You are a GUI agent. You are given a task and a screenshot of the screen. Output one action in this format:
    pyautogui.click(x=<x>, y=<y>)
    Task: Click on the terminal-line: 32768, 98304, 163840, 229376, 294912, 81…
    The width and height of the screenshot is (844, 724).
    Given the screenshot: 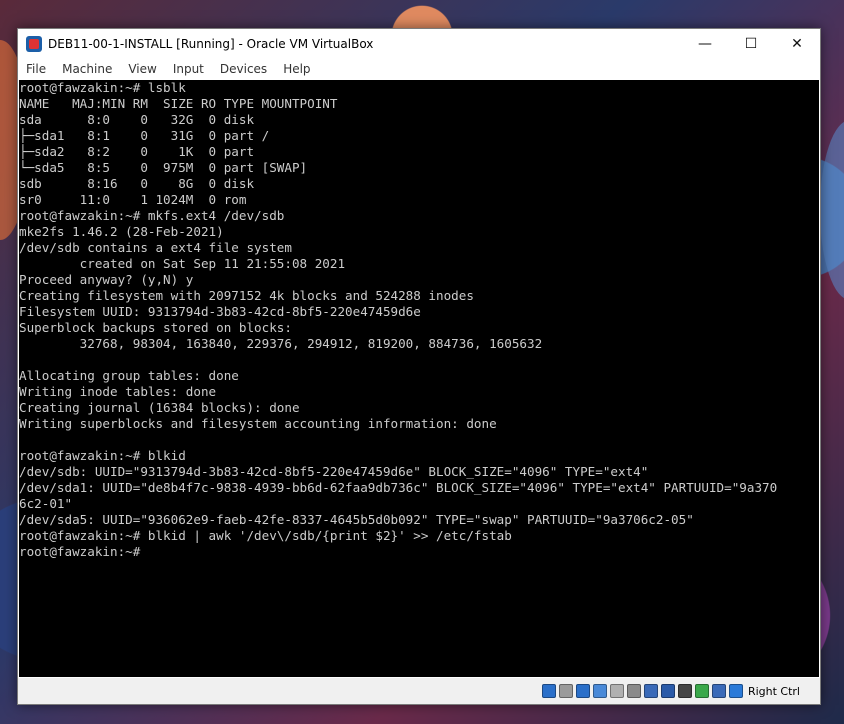 What is the action you would take?
    pyautogui.click(x=281, y=343)
    